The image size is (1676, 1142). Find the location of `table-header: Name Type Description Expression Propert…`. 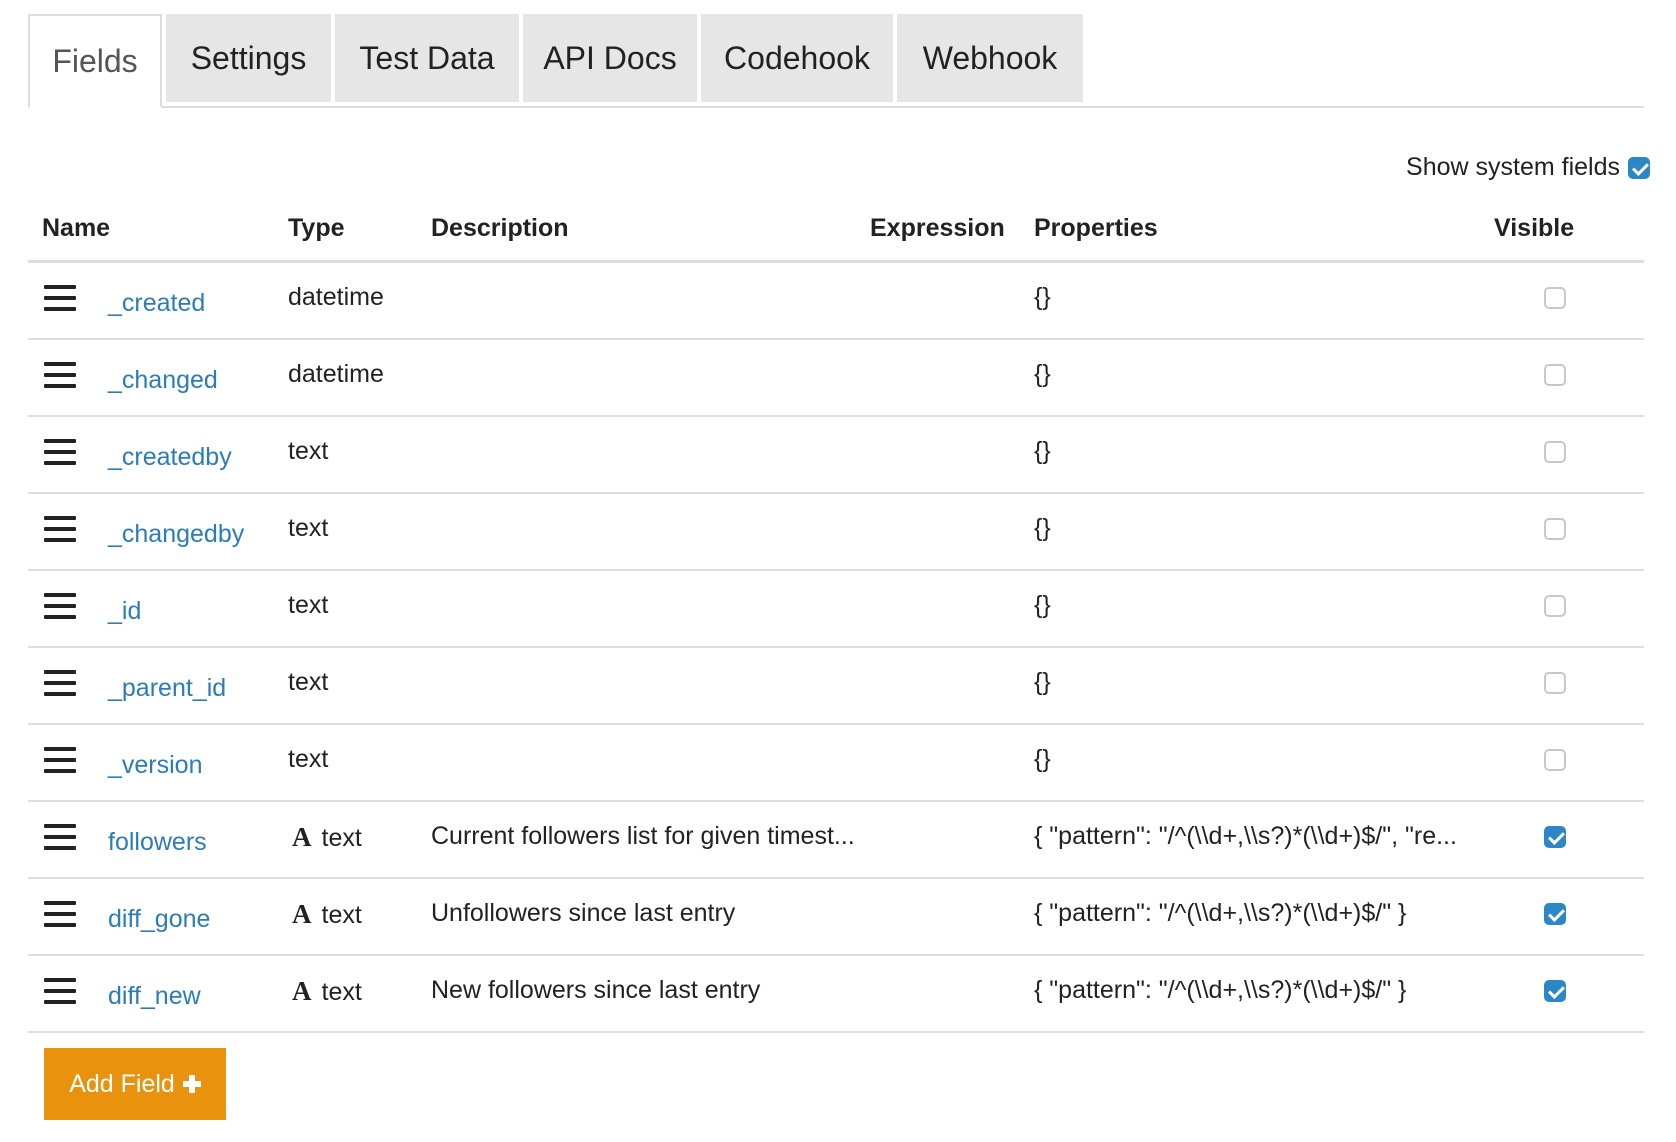

table-header: Name Type Description Expression Propert… is located at coordinates (836, 229).